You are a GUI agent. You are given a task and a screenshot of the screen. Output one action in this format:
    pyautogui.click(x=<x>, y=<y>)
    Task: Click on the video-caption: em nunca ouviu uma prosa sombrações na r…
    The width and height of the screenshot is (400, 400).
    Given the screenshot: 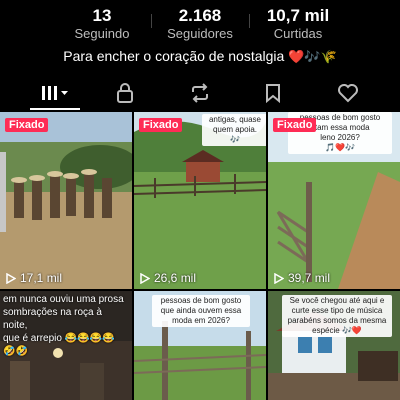 What is the action you would take?
    pyautogui.click(x=63, y=325)
    